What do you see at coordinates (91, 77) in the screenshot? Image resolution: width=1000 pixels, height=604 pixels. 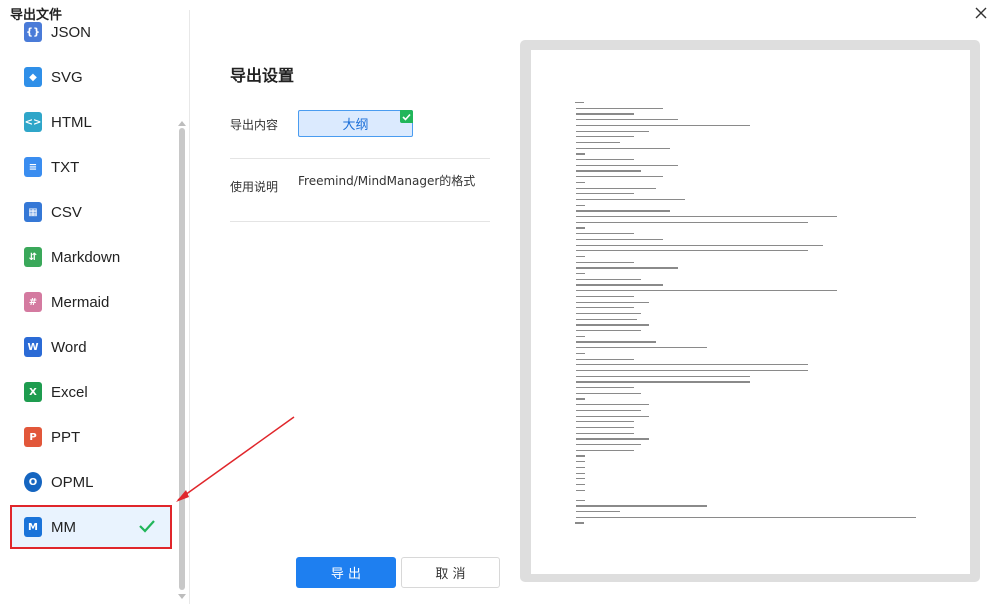 I see `sidebar-item-svg: ◆ SVG` at bounding box center [91, 77].